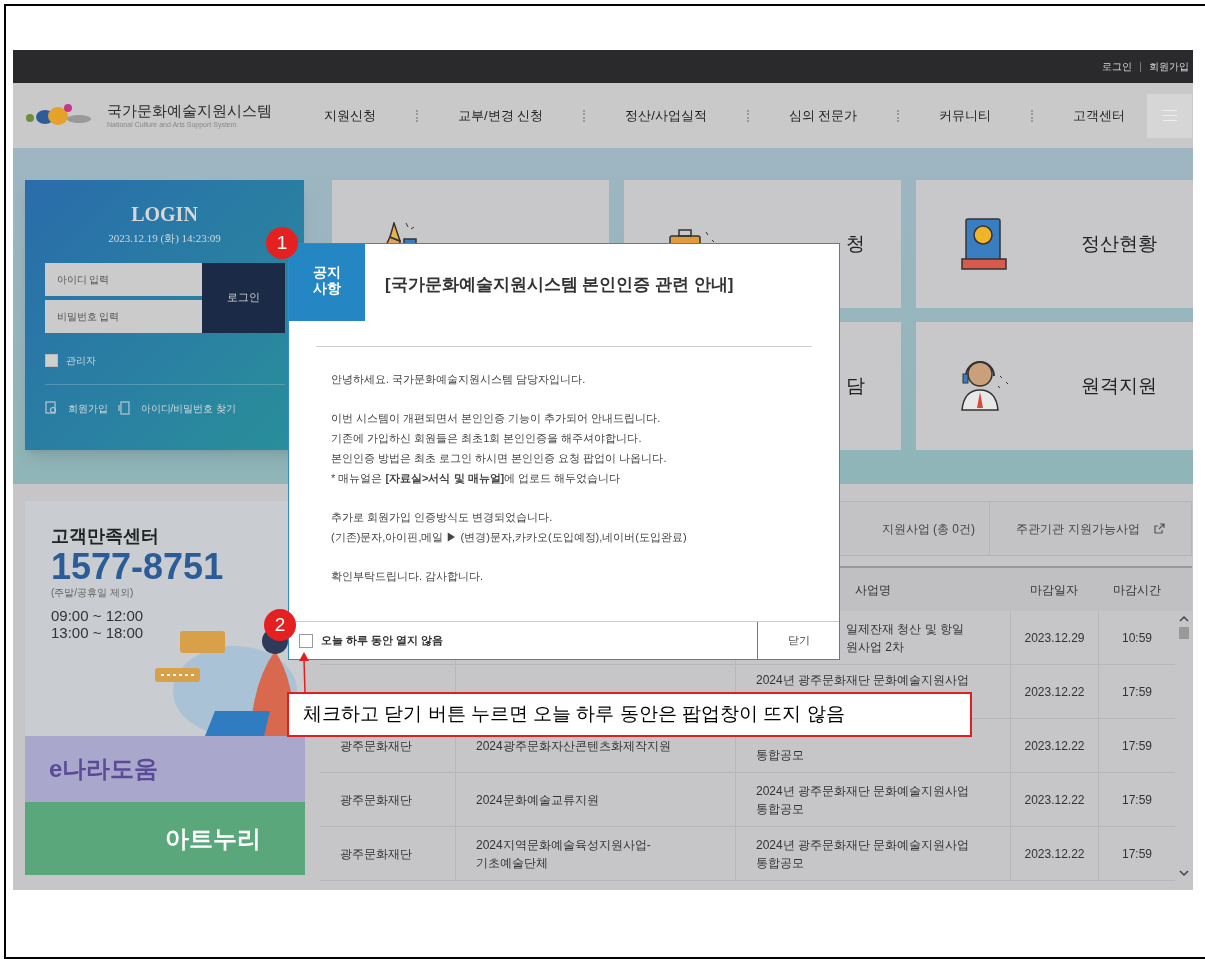 The image size is (1205, 959). Describe the element at coordinates (559, 285) in the screenshot. I see `popup-title: [국가문화예술지원시스템 본인인증 관련 안내]` at that location.